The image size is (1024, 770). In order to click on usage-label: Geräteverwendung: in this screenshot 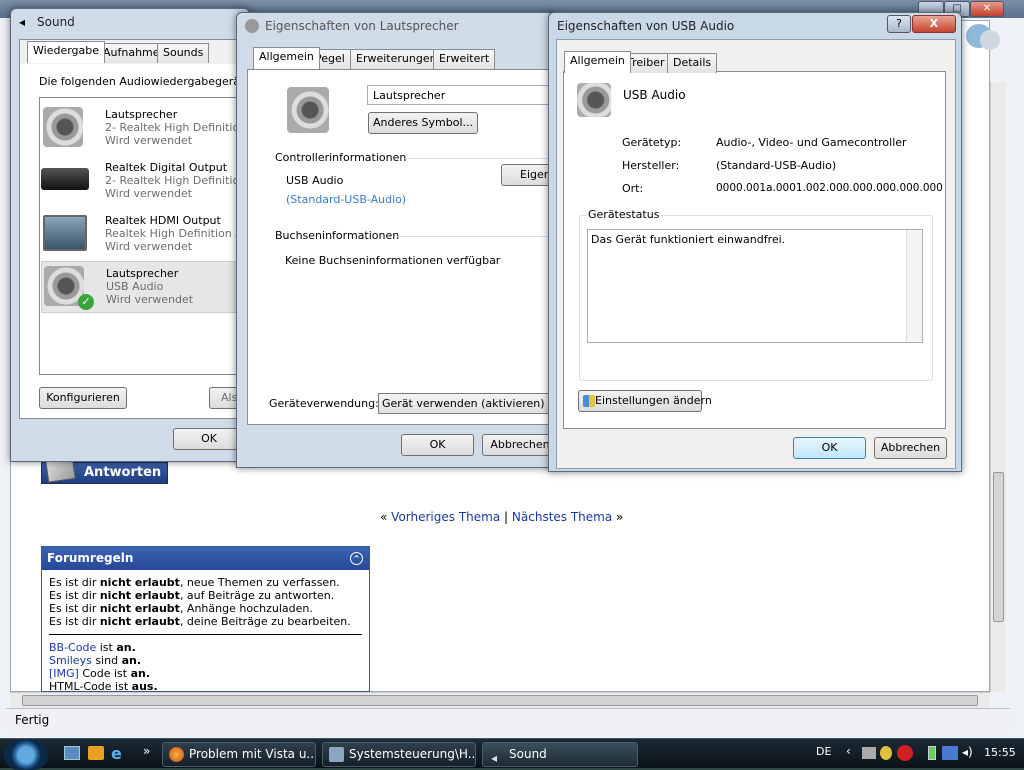, I will do `click(324, 403)`.